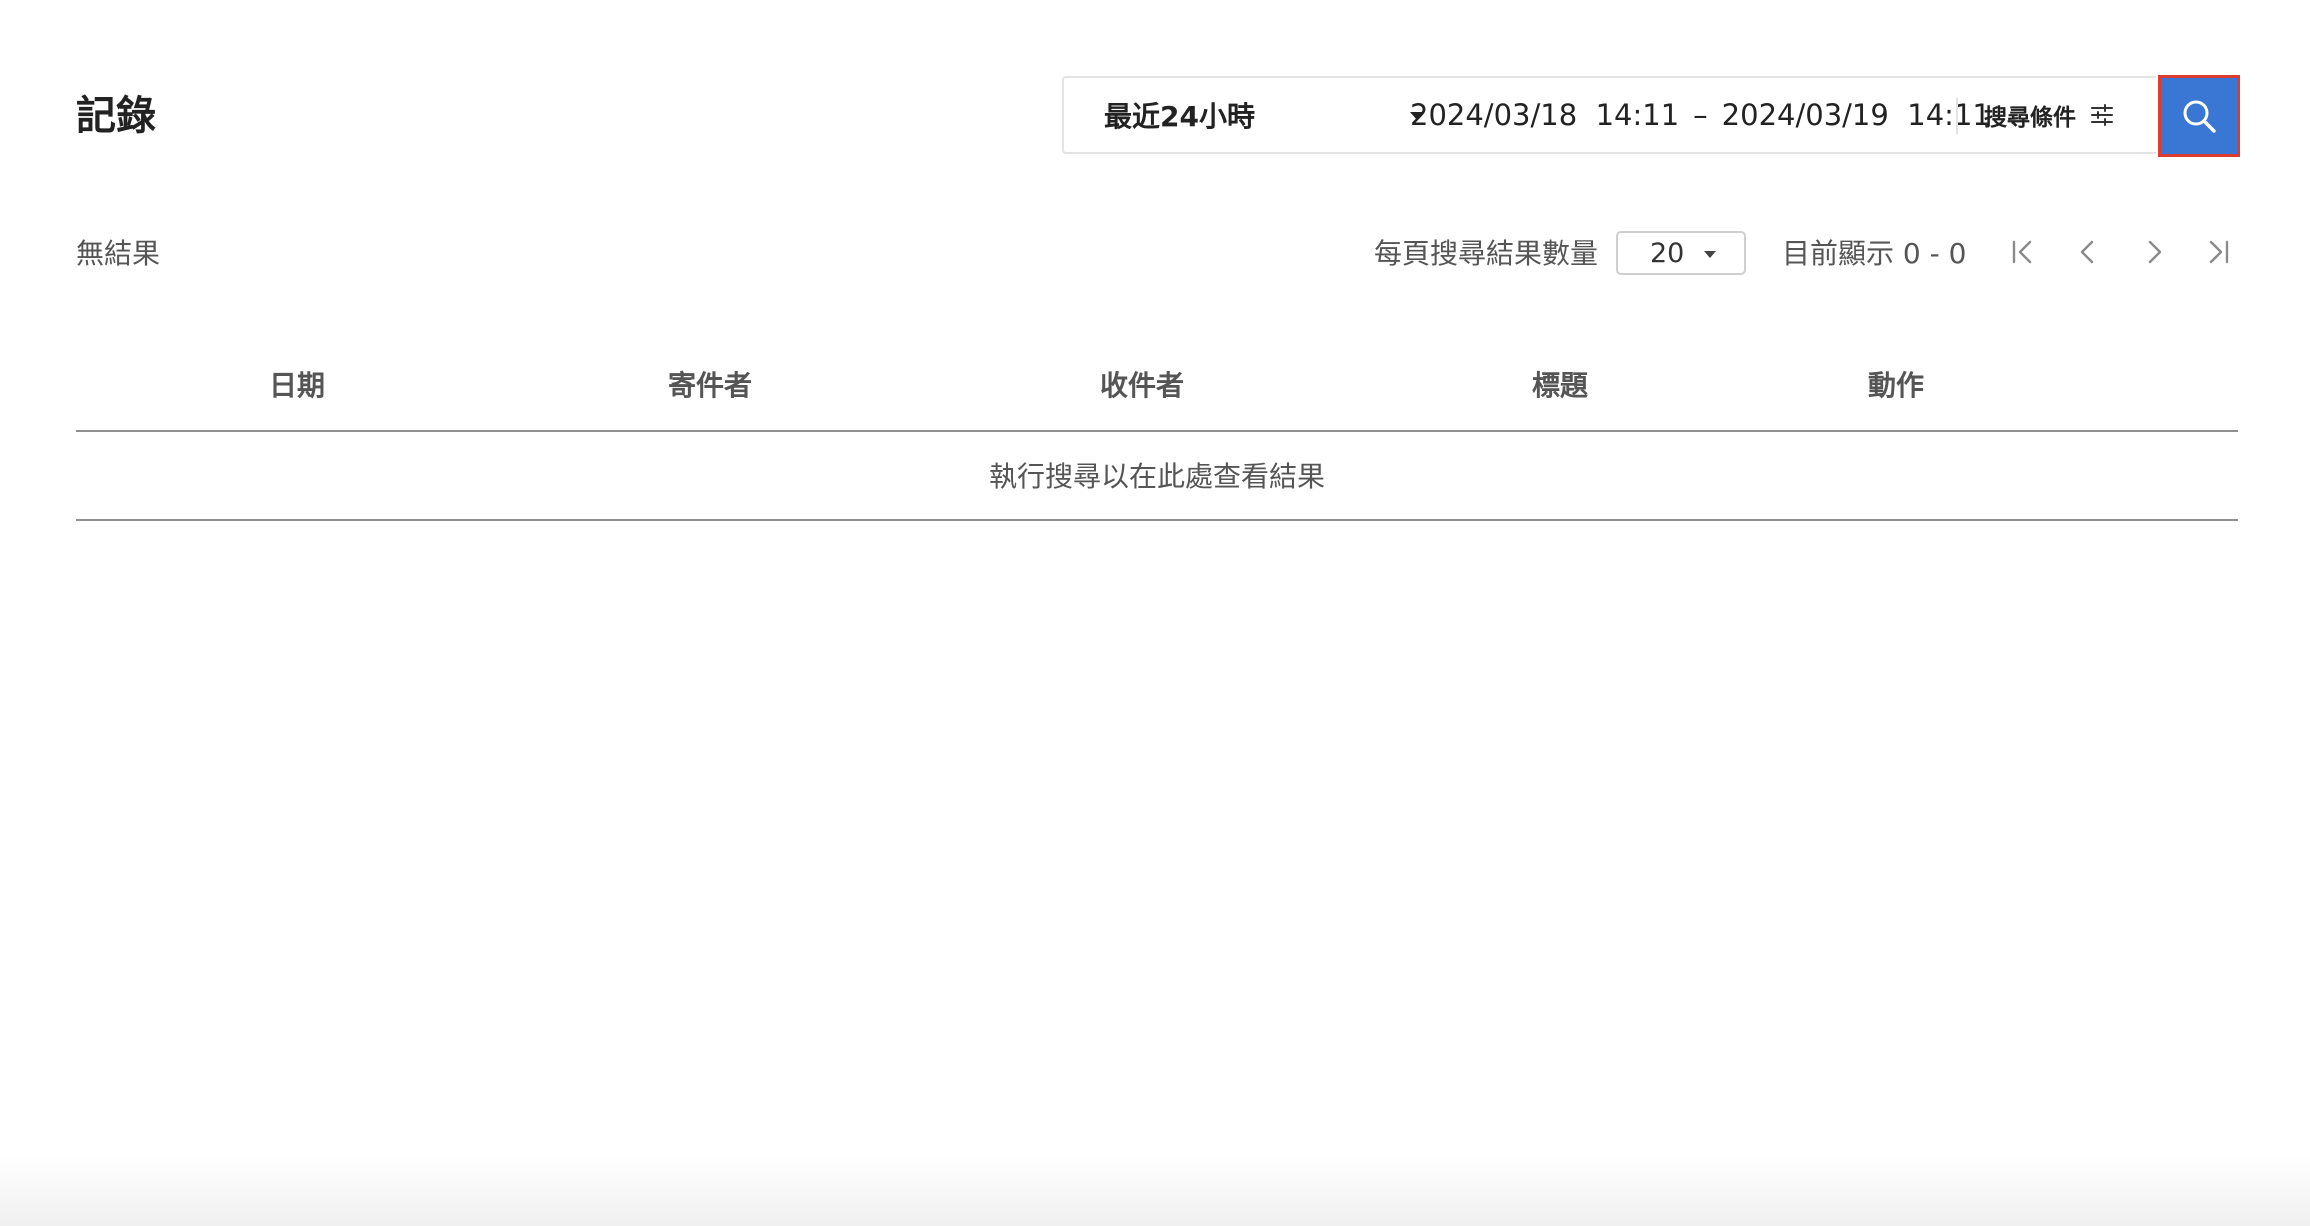 The width and height of the screenshot is (2310, 1226). Describe the element at coordinates (1560, 386) in the screenshot. I see `column-header-subject: 標題` at that location.